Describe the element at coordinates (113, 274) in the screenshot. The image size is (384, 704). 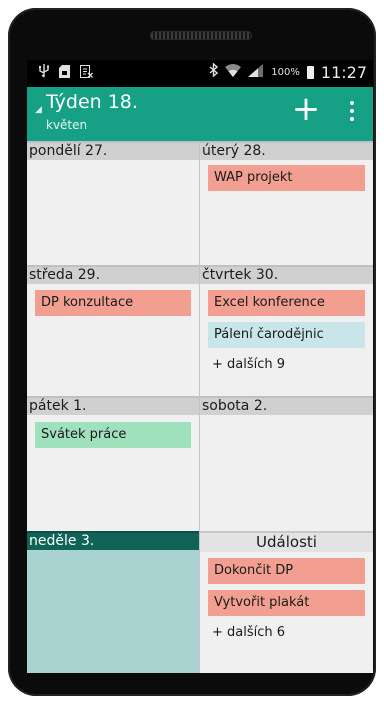
I see `day-header-wednesday: středa 29.` at that location.